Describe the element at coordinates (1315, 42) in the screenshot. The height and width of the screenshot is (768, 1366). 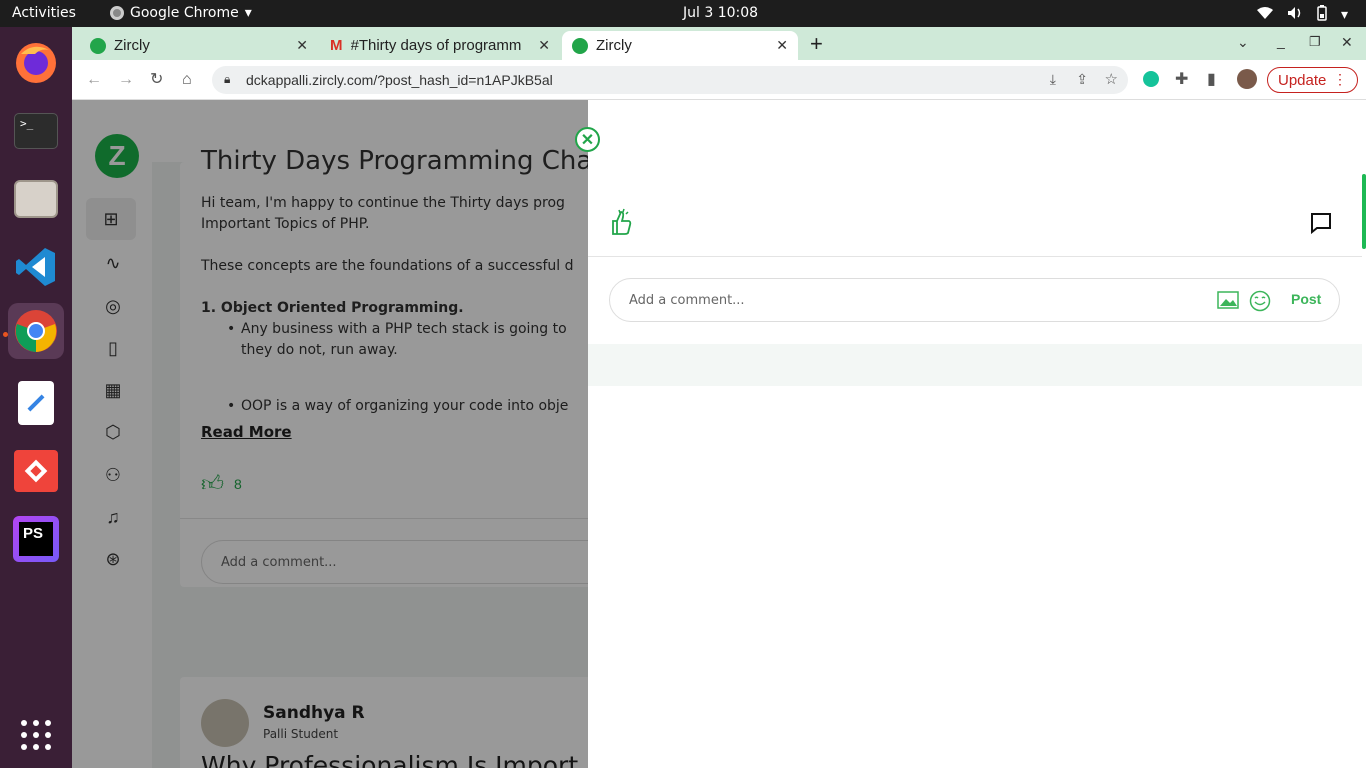
I see `maximize-button: ❐` at that location.